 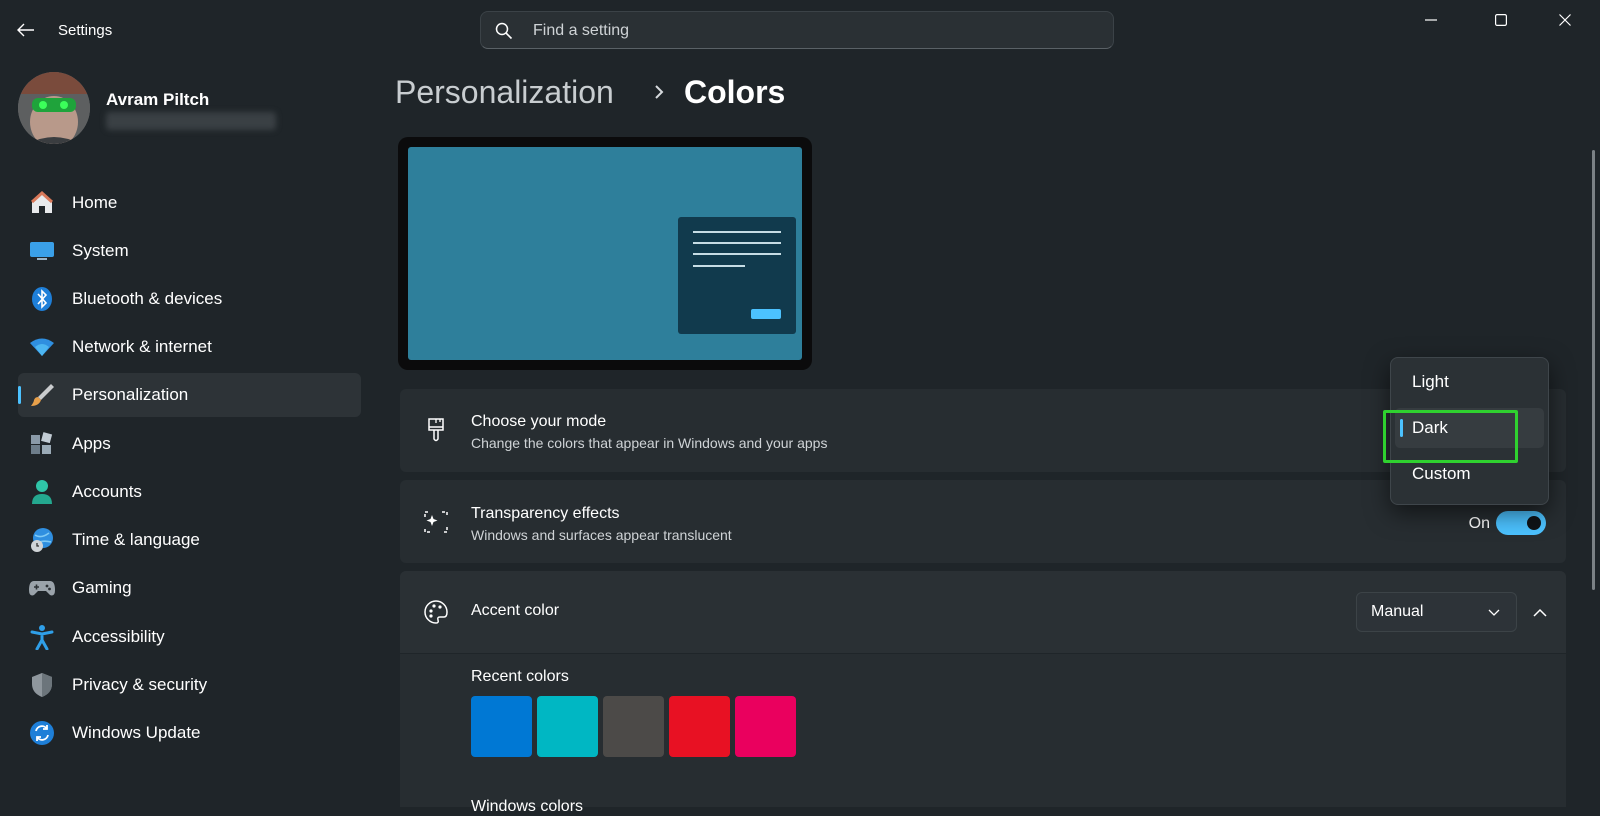 What do you see at coordinates (142, 346) in the screenshot?
I see `sidebar-item-label: Network & internet` at bounding box center [142, 346].